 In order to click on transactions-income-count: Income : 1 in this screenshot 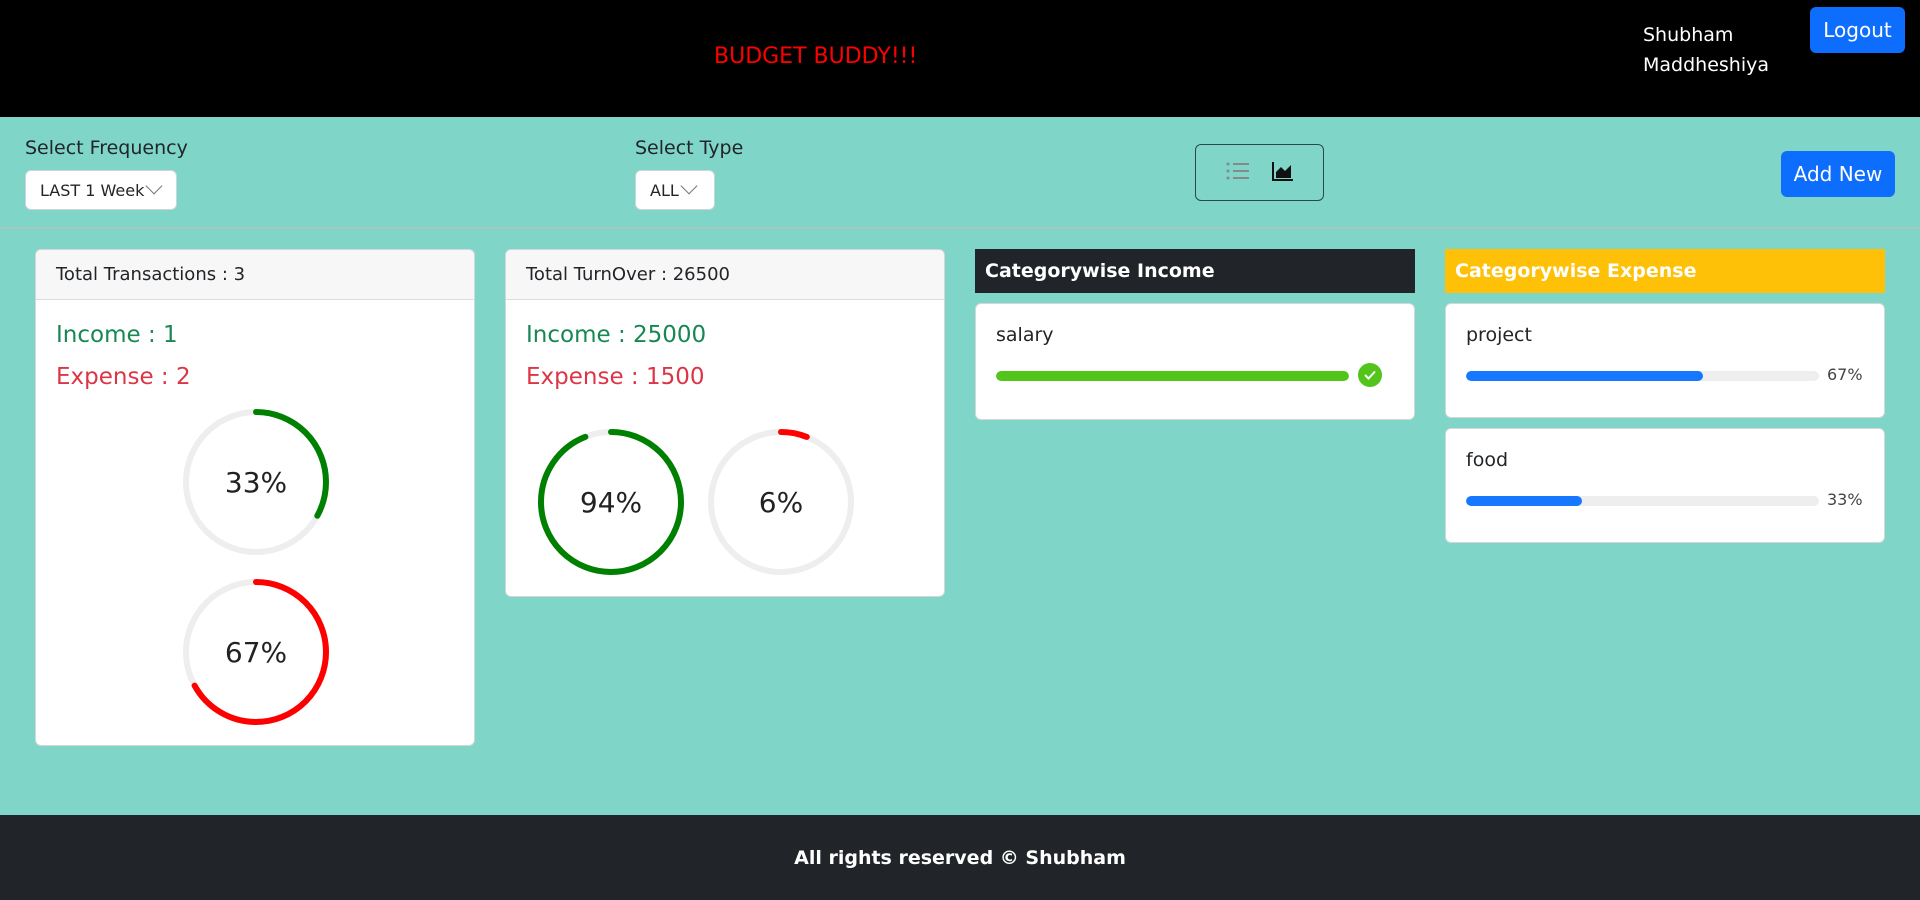, I will do `click(117, 335)`.